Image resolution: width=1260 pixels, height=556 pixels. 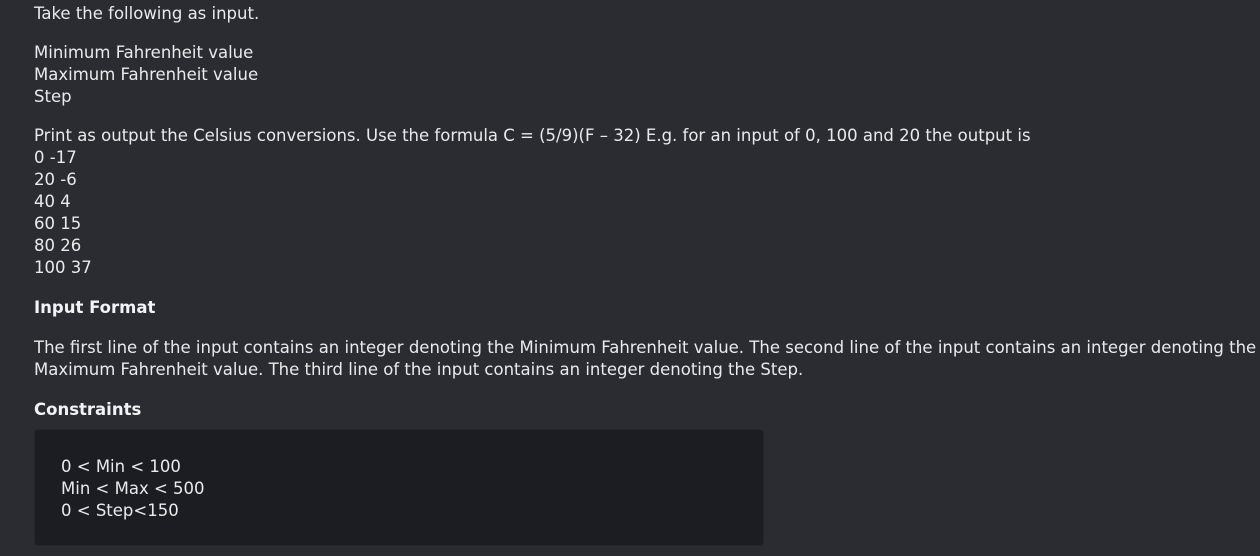 I want to click on sample-output-line: 20 -6, so click(x=55, y=179).